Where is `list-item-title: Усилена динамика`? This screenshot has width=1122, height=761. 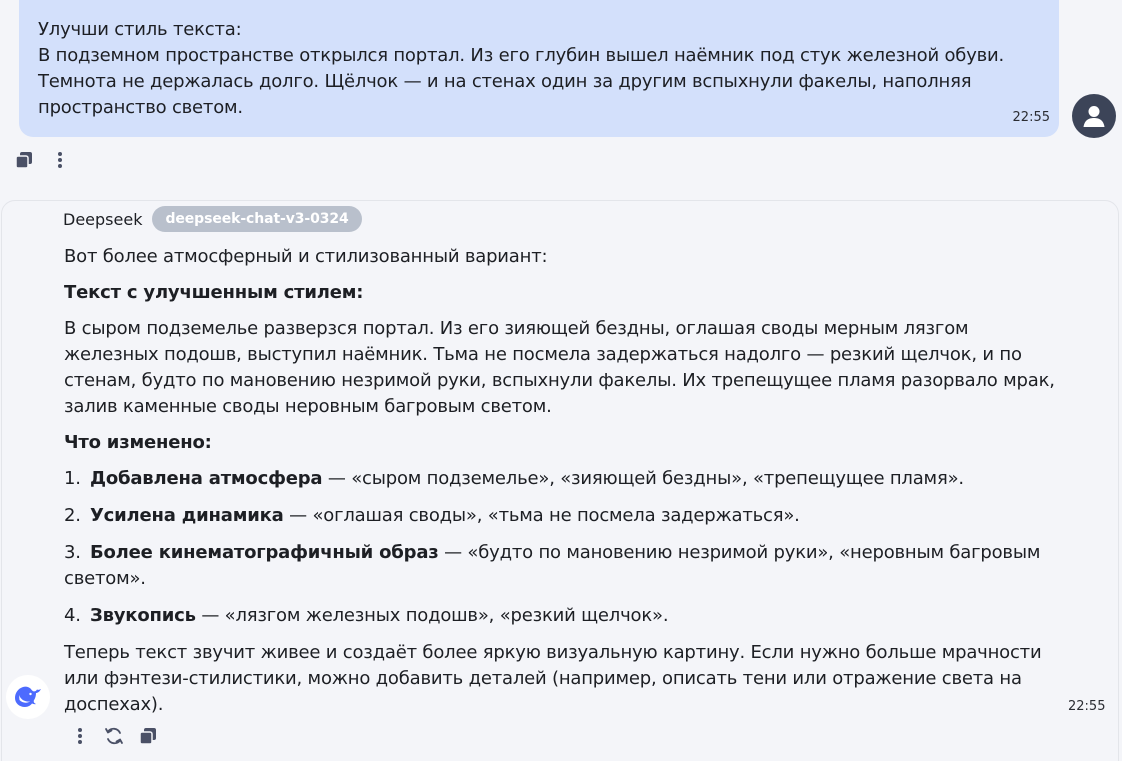 list-item-title: Усилена динамика is located at coordinates (187, 515).